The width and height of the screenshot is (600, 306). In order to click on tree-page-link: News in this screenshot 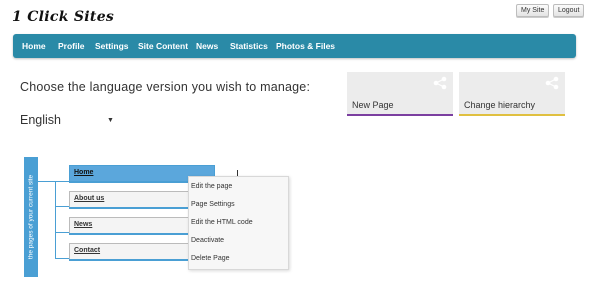, I will do `click(83, 224)`.